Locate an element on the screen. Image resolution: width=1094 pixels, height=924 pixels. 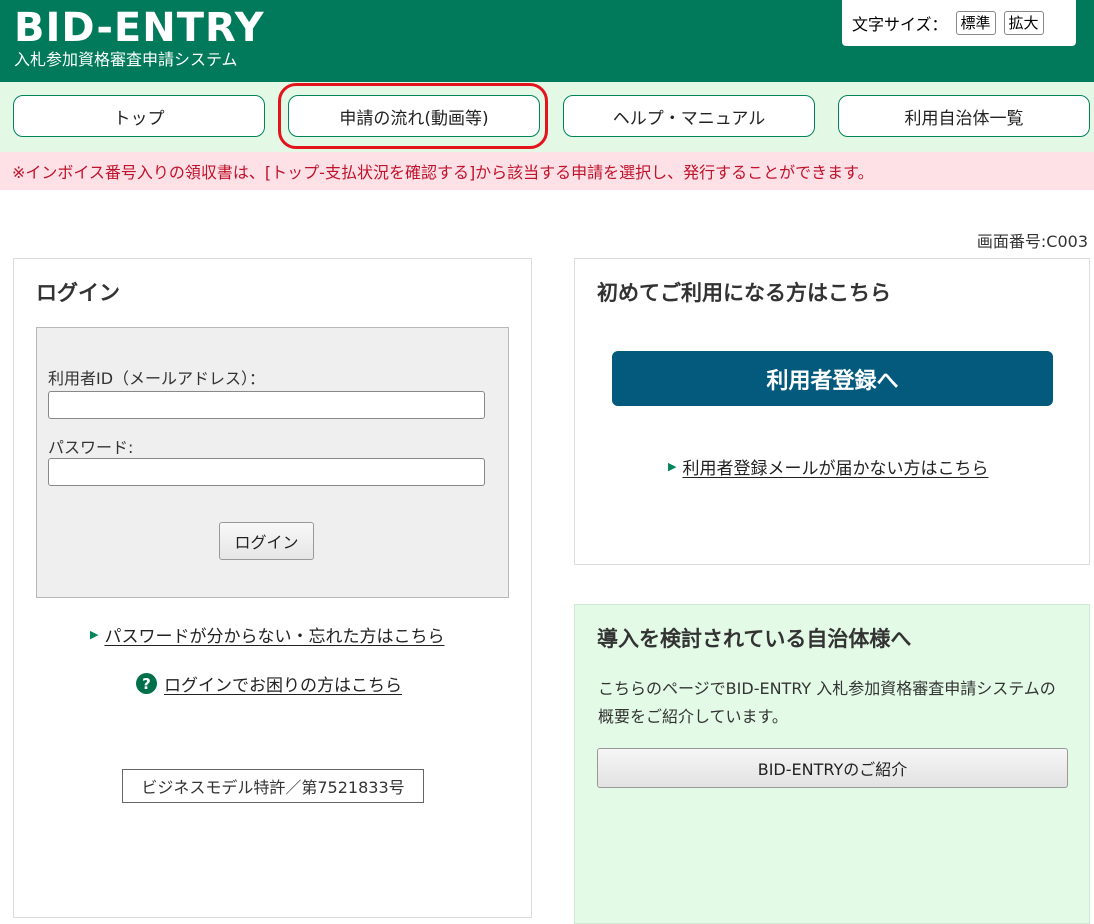
login-button: ログイン is located at coordinates (266, 541).